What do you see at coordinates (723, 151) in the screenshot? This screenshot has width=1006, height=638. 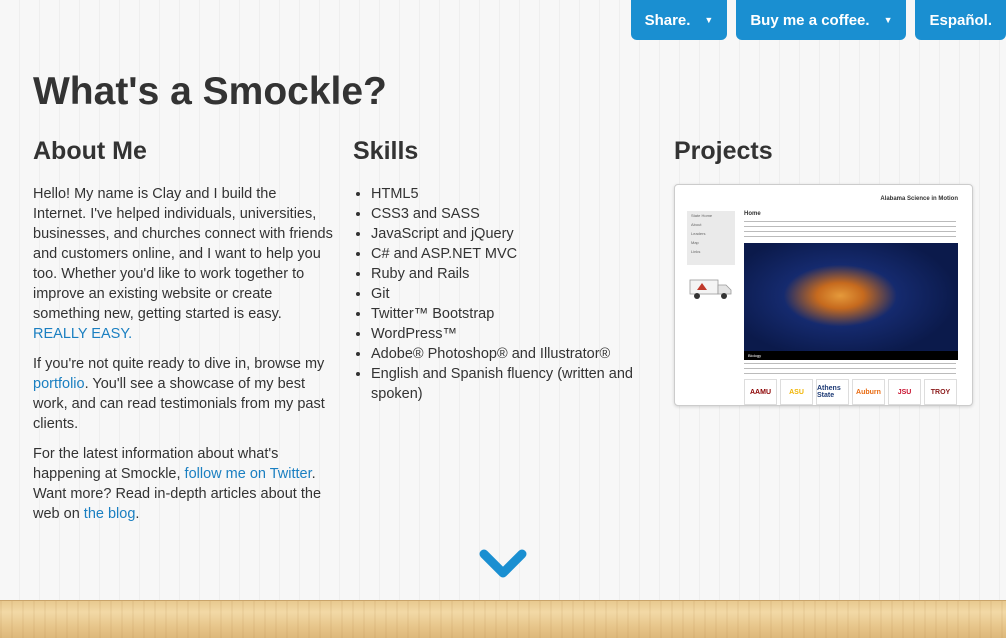 I see `projects-heading: Projects` at bounding box center [723, 151].